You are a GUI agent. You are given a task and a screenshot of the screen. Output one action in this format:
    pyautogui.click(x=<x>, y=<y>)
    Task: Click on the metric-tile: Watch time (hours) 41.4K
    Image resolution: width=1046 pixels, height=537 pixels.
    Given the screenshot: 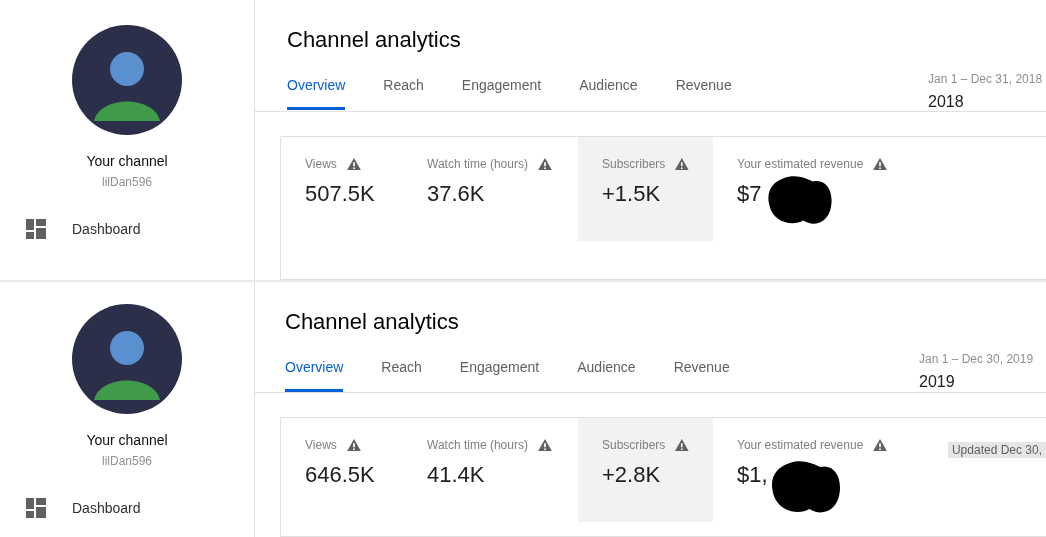 What is the action you would take?
    pyautogui.click(x=490, y=470)
    